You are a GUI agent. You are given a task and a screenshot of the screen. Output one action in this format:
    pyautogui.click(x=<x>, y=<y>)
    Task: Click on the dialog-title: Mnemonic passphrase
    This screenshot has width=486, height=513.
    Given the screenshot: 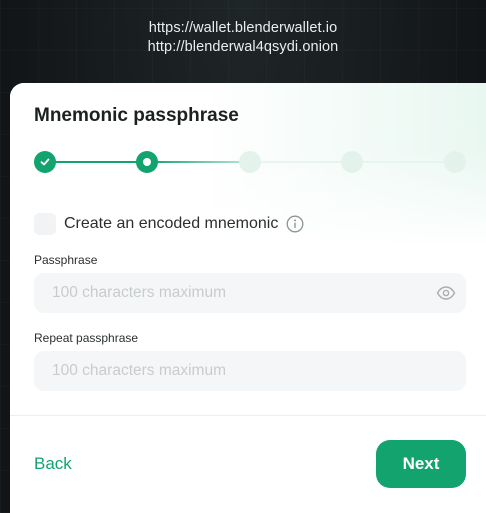 What is the action you would take?
    pyautogui.click(x=136, y=115)
    